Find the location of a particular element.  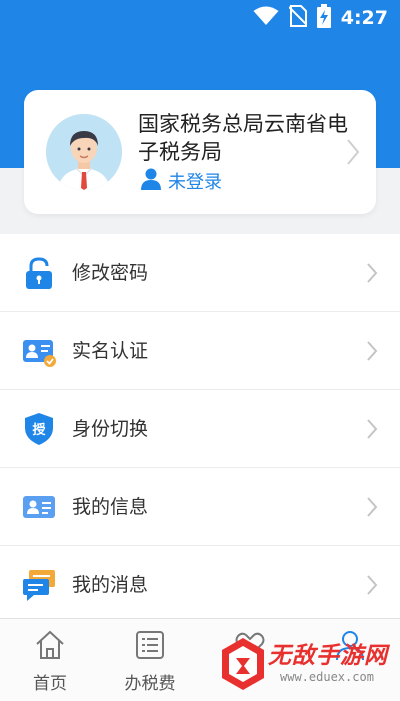

user-avatar-icon is located at coordinates (84, 152).